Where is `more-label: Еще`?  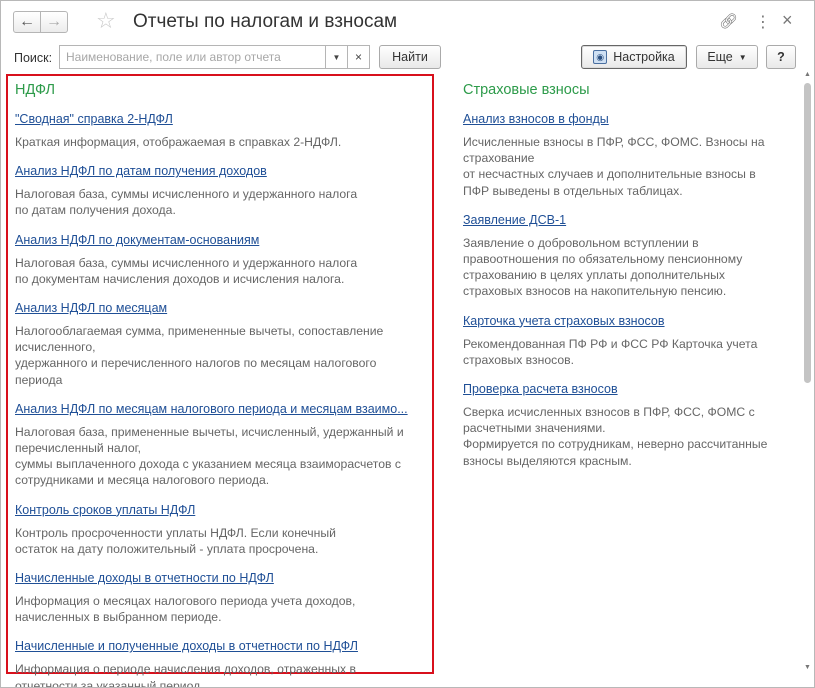 more-label: Еще is located at coordinates (720, 57).